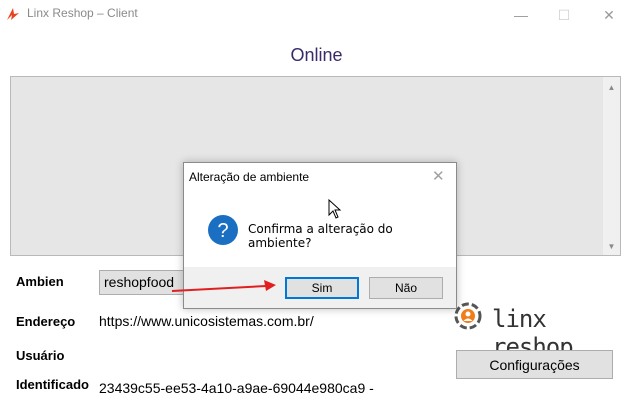  I want to click on close-button: ✕, so click(609, 15).